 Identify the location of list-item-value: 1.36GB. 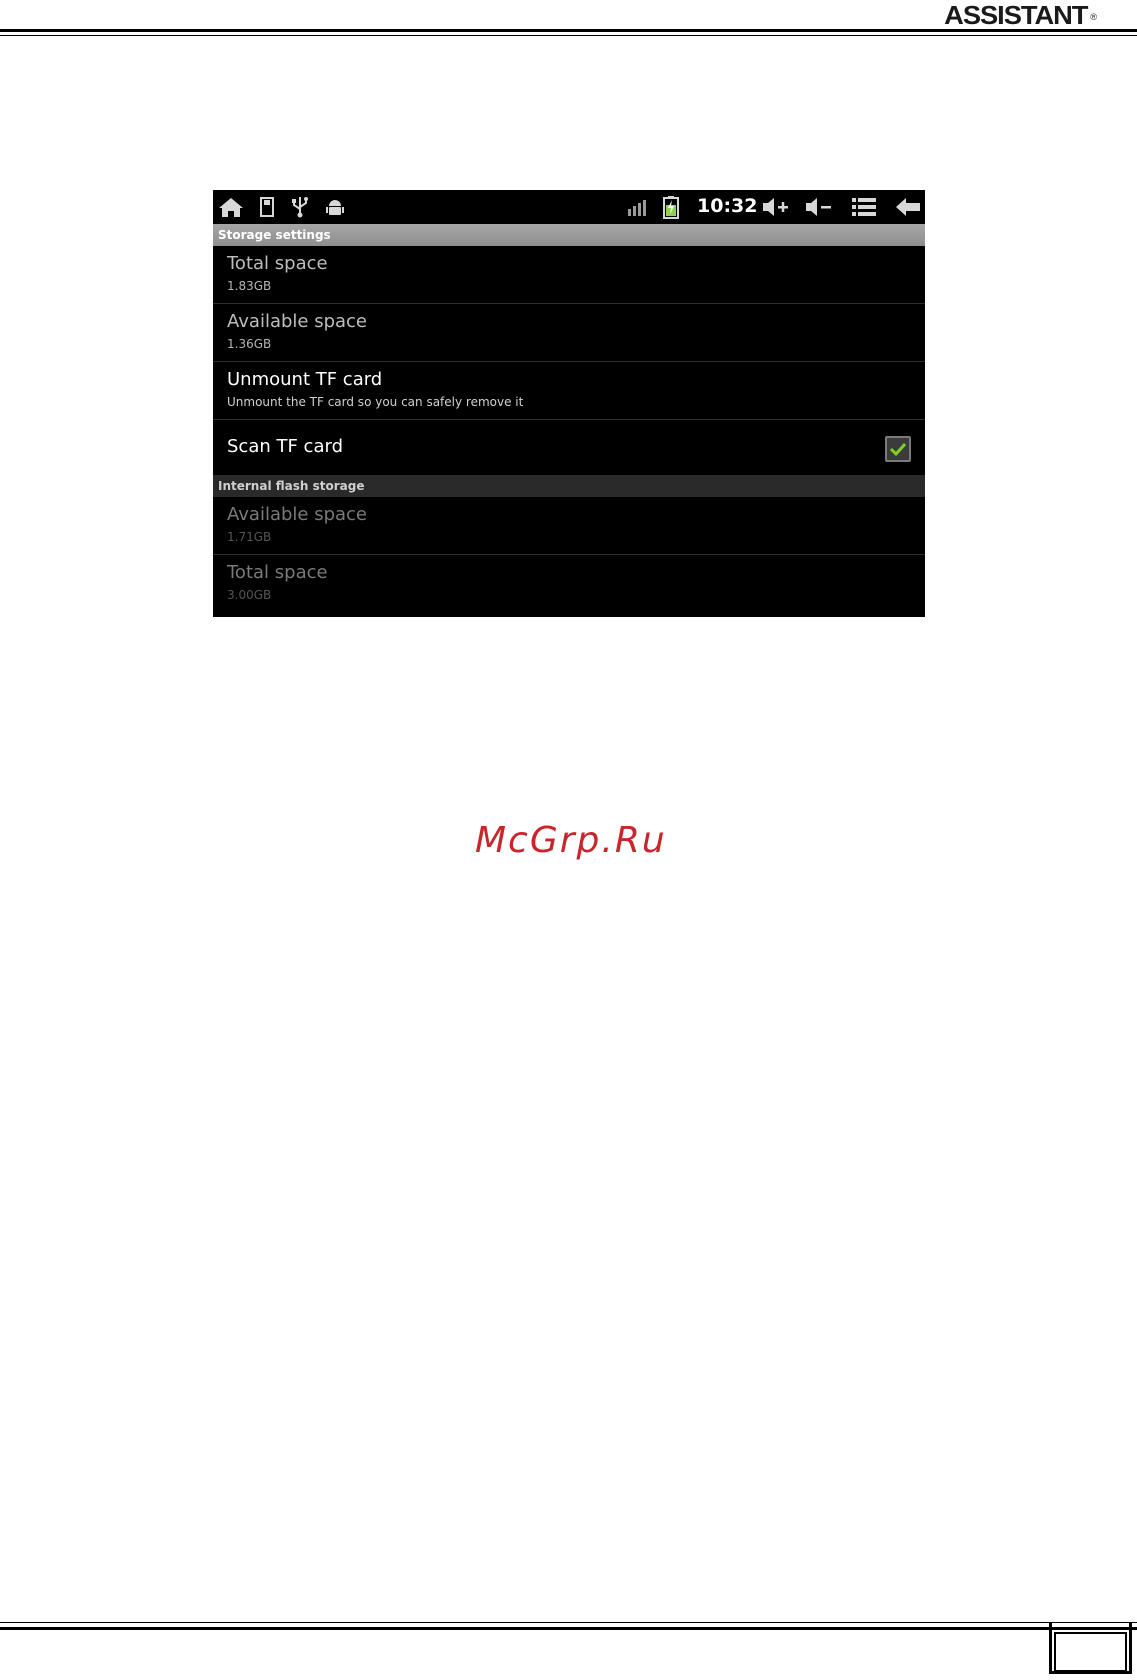
(249, 344).